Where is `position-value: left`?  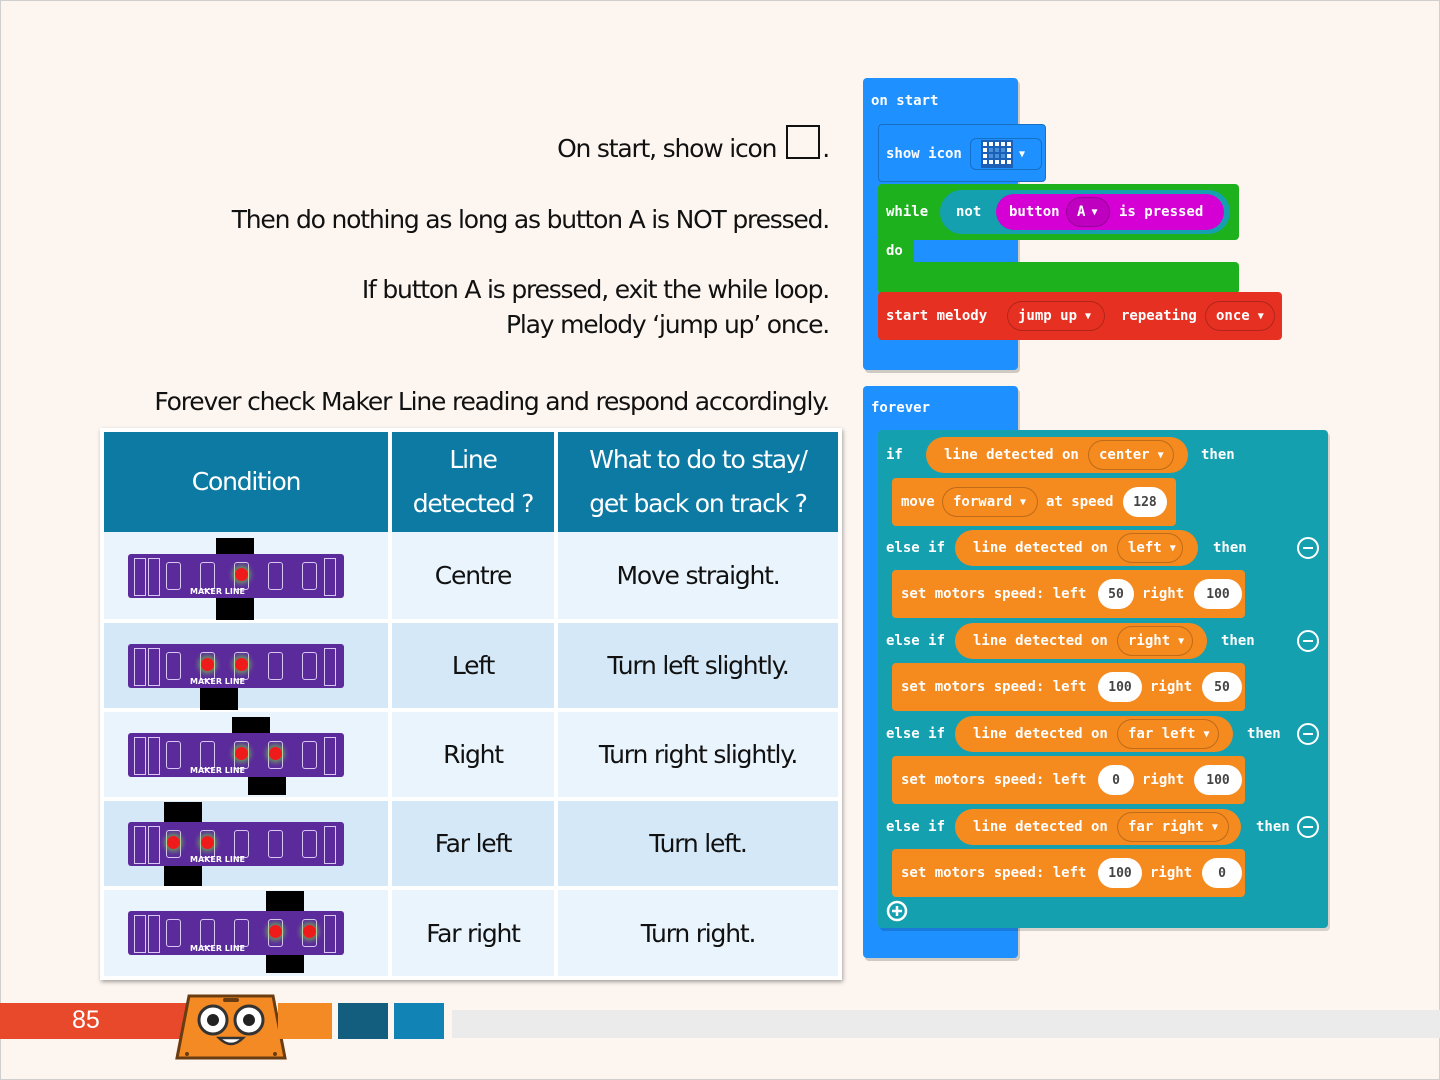
position-value: left is located at coordinates (1145, 548).